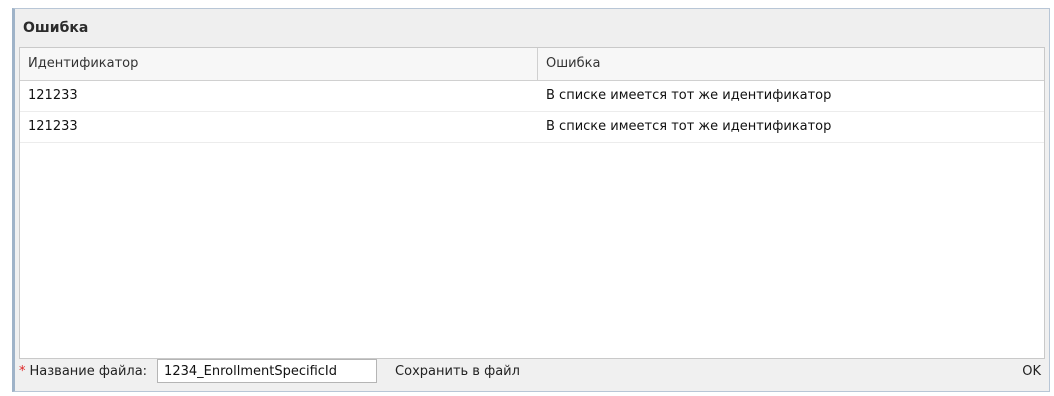  Describe the element at coordinates (532, 371) in the screenshot. I see `dialog-footer: * Название файла: Сохранить в файл OK` at that location.